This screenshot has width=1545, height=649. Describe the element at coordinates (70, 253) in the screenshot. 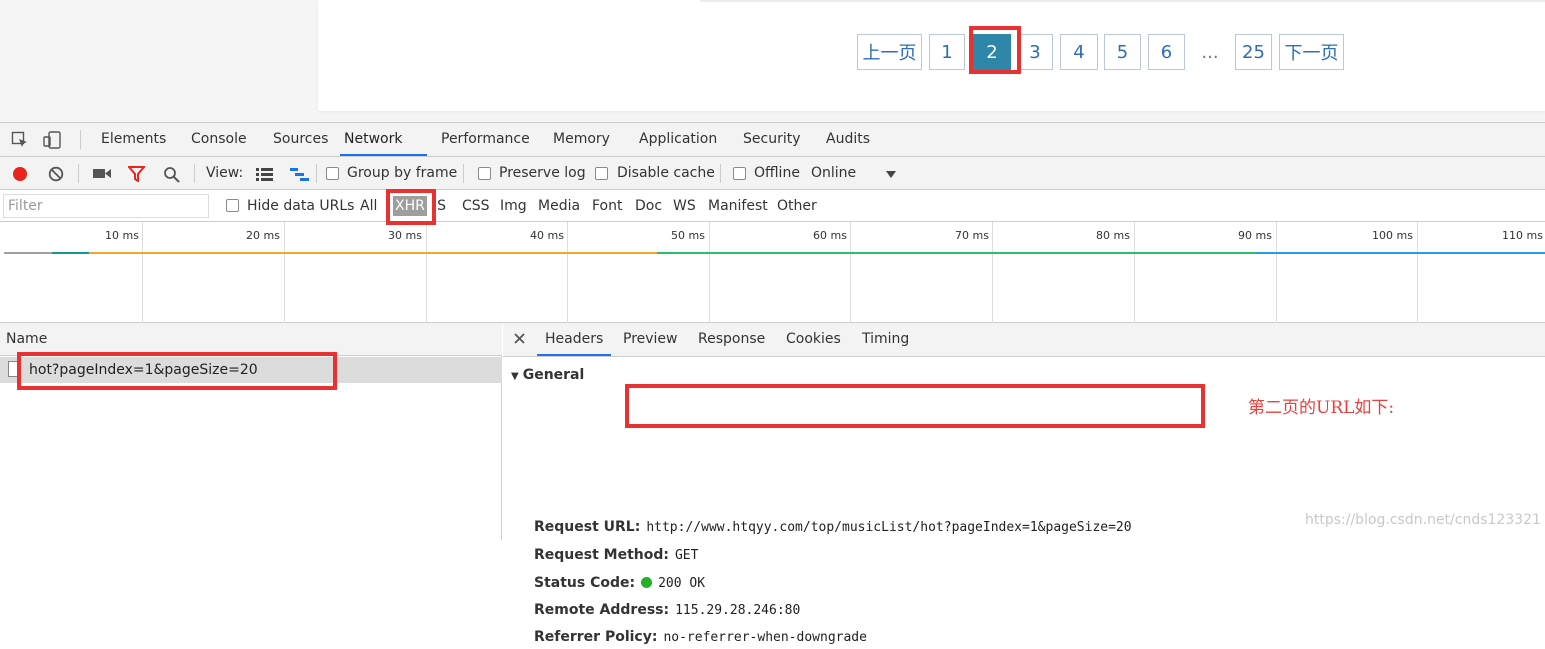

I see `waterfall-connect` at that location.